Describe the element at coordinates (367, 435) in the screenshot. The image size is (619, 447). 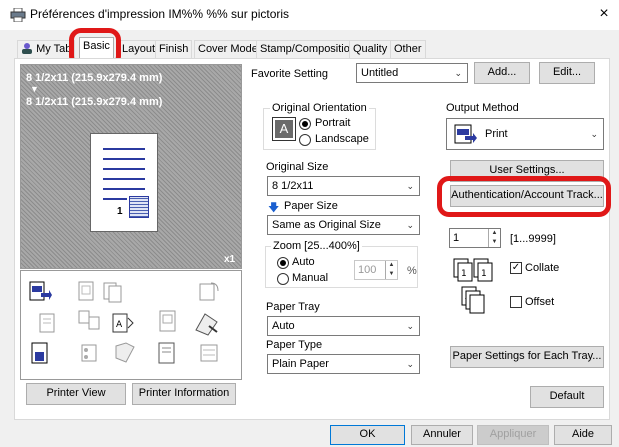
I see `ok-button: OK` at that location.